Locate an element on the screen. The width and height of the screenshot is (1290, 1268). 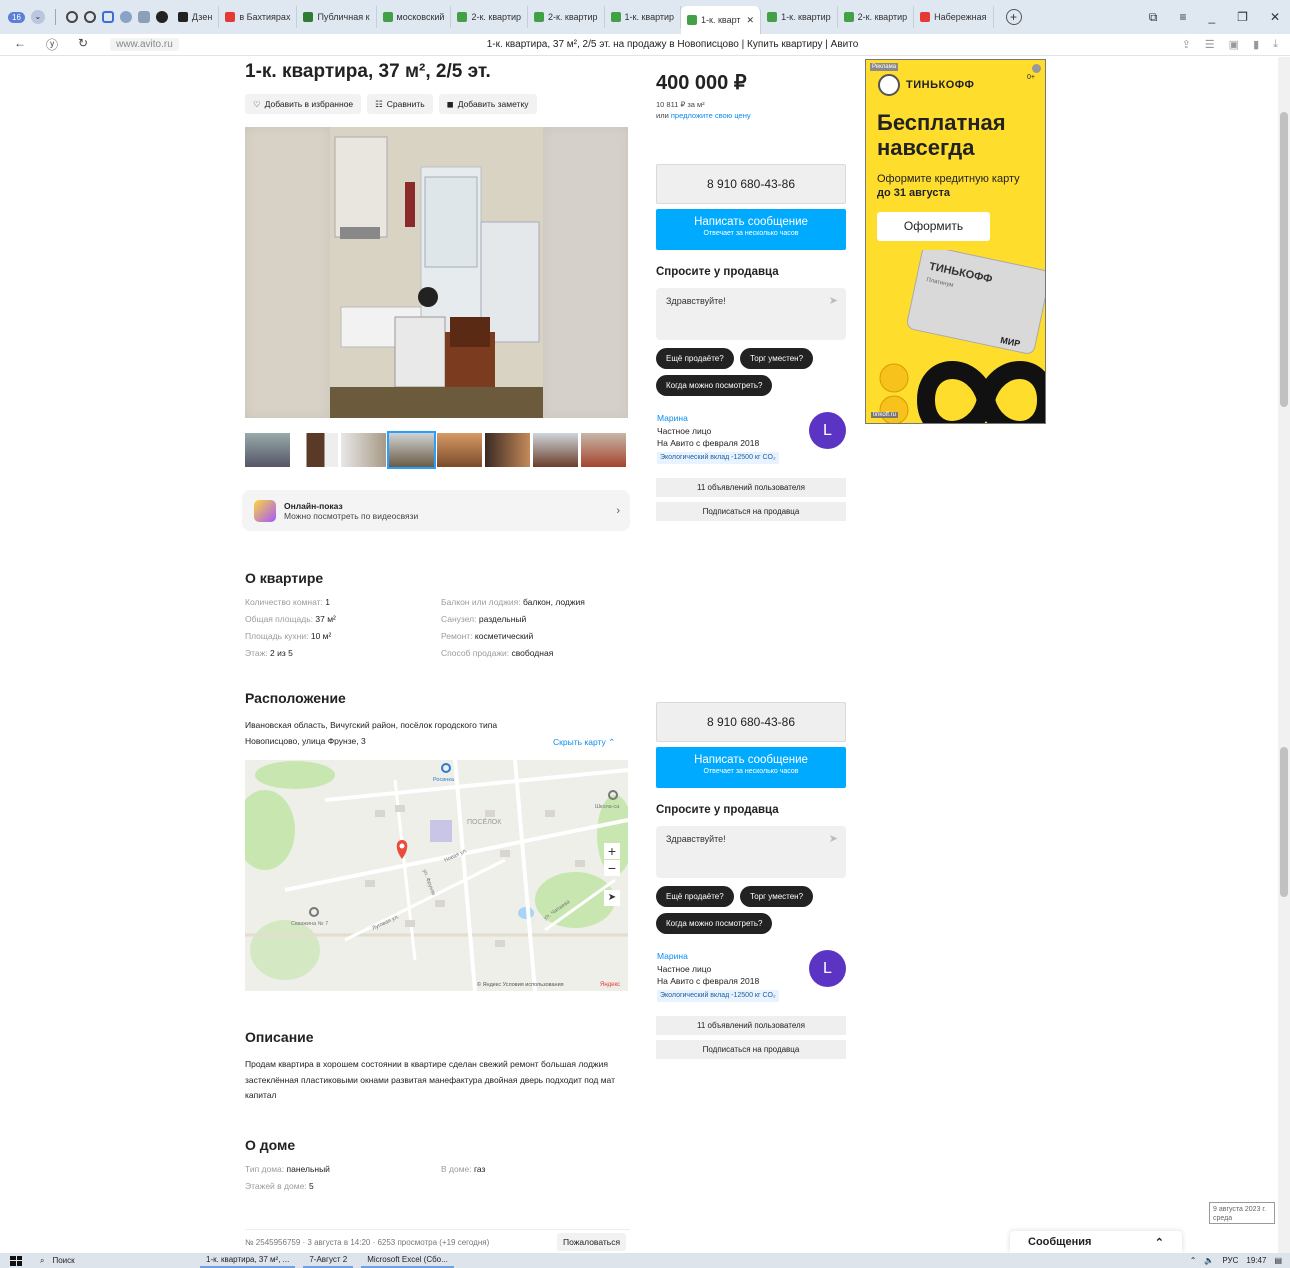
add-note-button: ◼ Добавить заметку is located at coordinates (487, 104).